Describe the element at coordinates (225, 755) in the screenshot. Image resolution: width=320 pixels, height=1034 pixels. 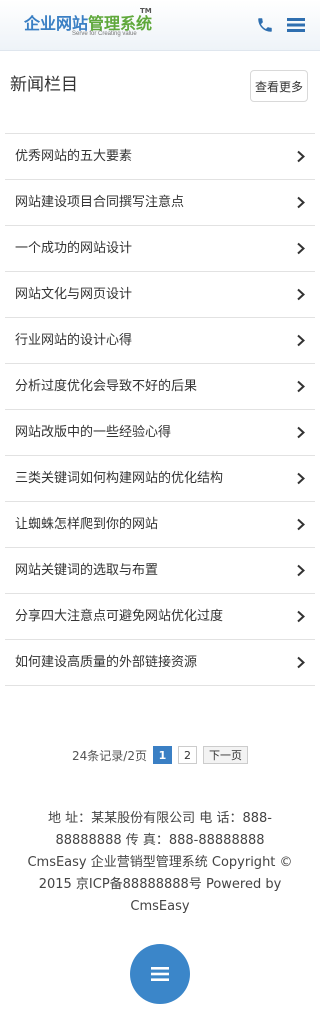
I see `next-page-button: 下一页` at that location.